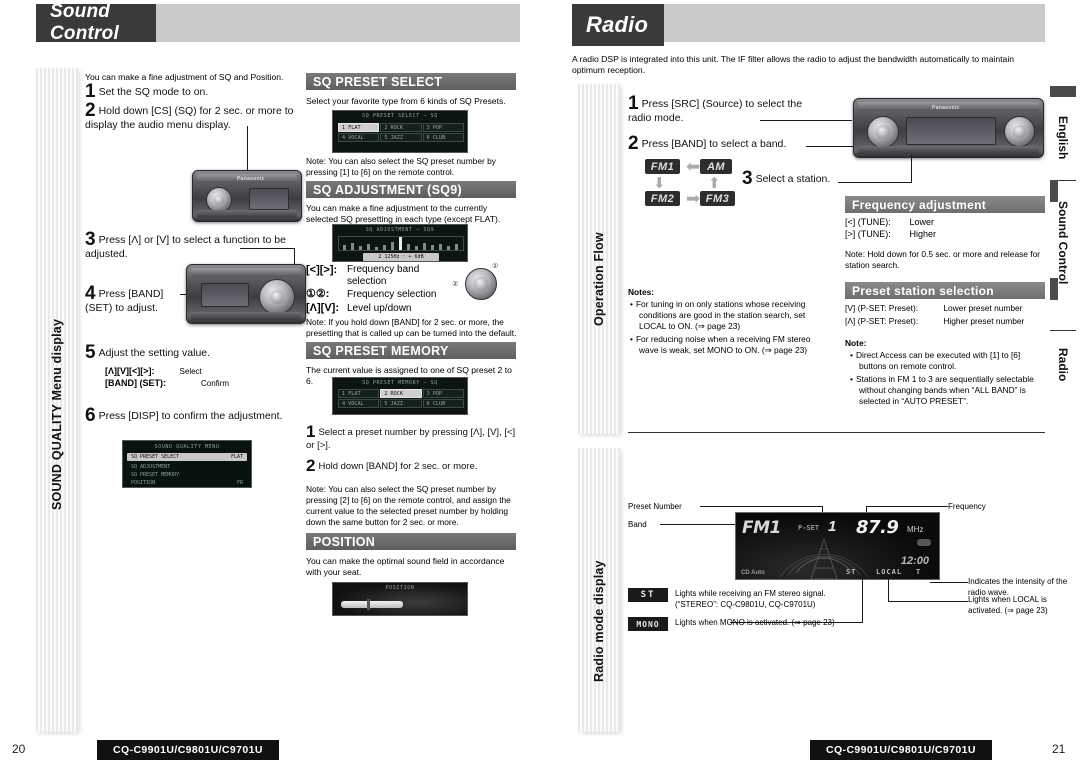 The height and width of the screenshot is (763, 1080). Describe the element at coordinates (923, 234) in the screenshot. I see `freq-adj-action-2: Higher` at that location.